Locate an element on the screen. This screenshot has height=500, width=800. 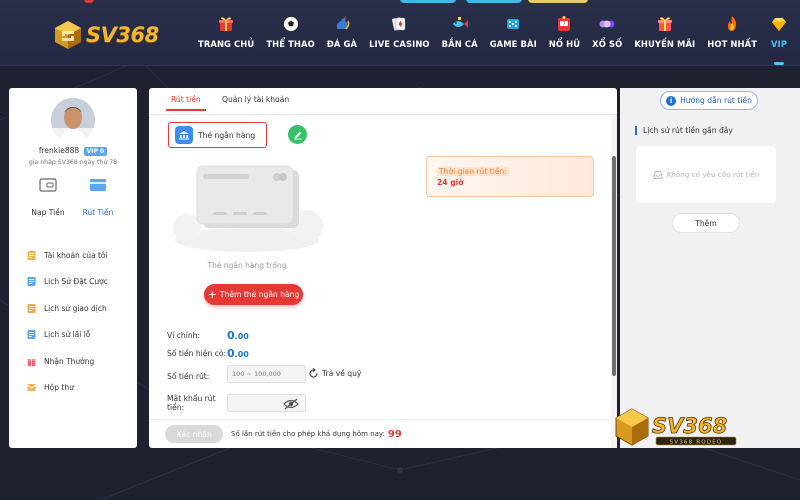
nav-item-9: KHUYẾN MÃI is located at coordinates (664, 40).